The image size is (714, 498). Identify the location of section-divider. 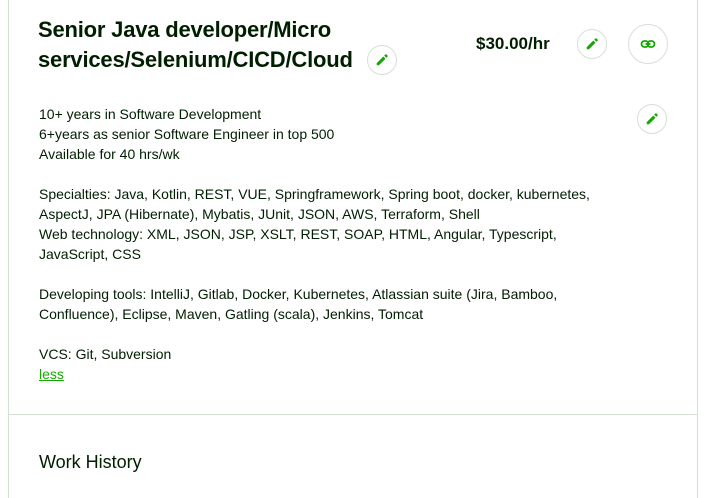
(353, 414).